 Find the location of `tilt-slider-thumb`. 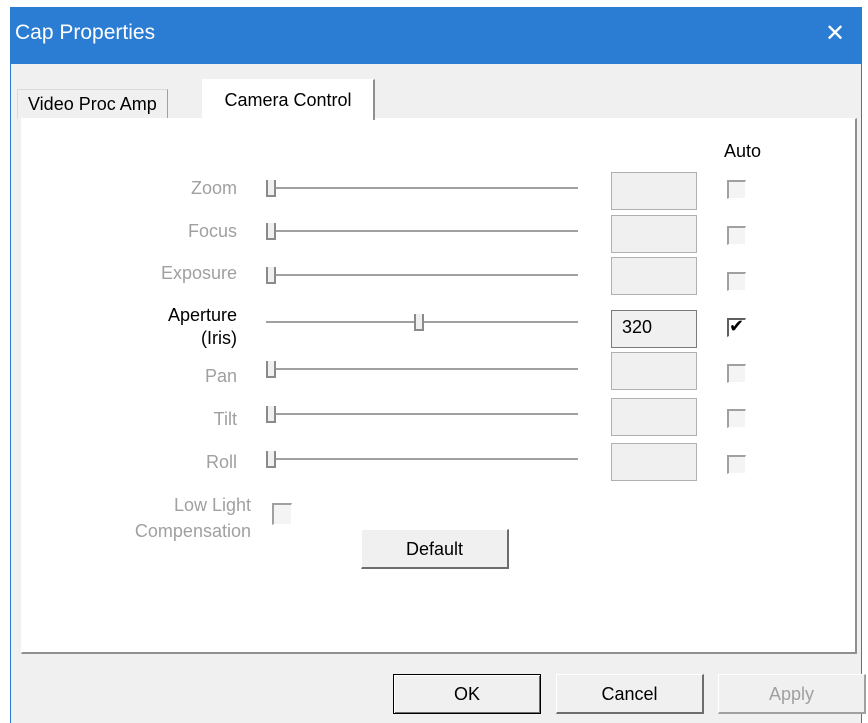

tilt-slider-thumb is located at coordinates (271, 414).